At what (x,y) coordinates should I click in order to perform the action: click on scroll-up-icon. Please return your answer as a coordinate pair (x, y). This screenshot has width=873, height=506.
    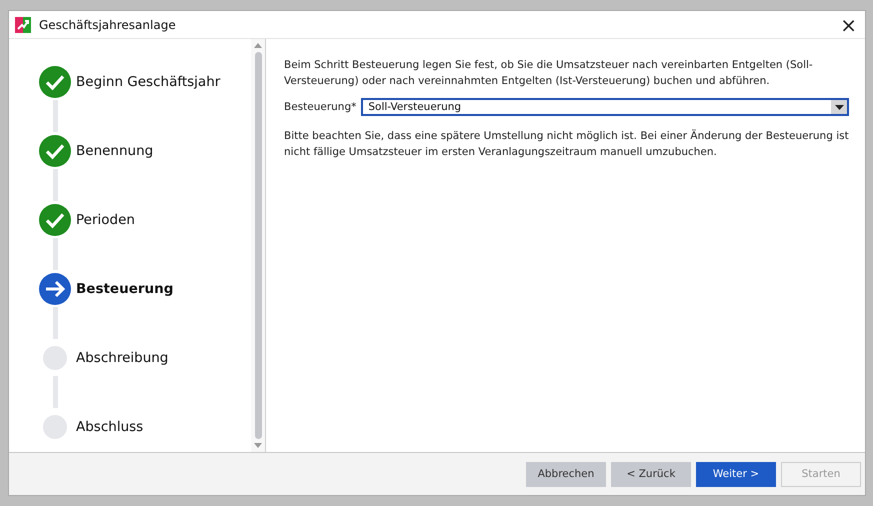
    Looking at the image, I should click on (258, 45).